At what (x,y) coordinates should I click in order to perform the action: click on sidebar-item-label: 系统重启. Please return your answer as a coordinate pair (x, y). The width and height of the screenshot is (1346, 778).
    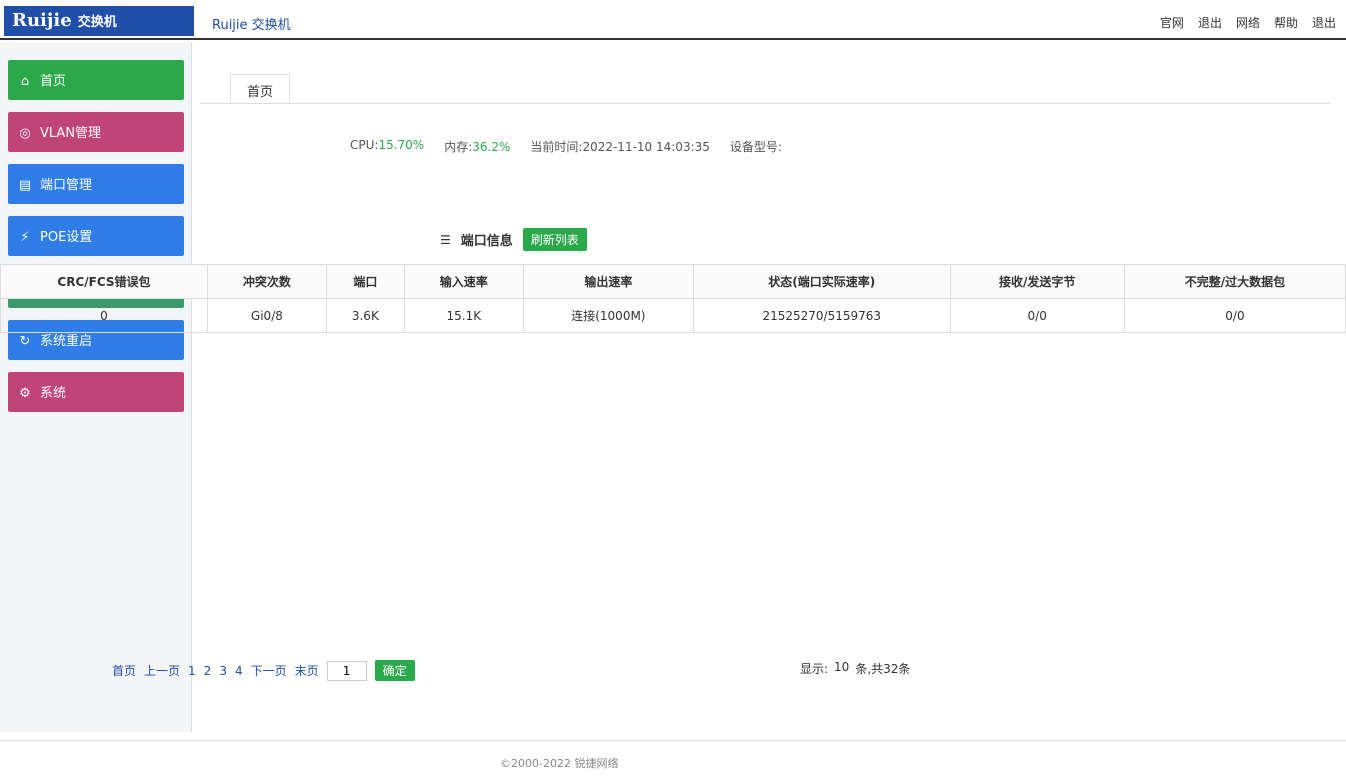
    Looking at the image, I should click on (66, 341).